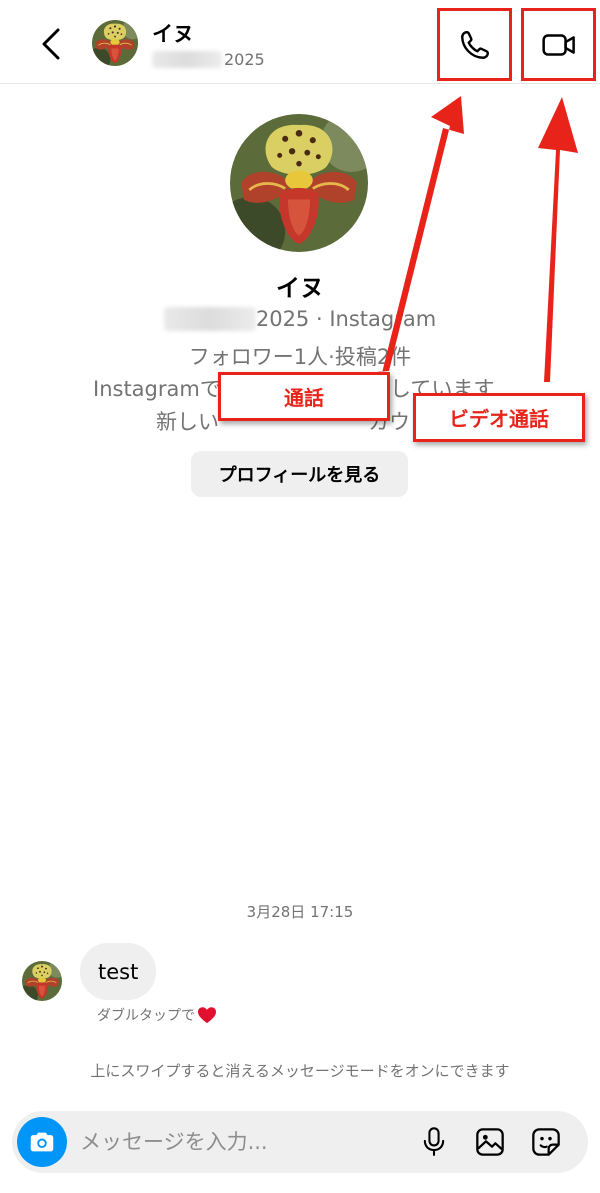 Image resolution: width=600 pixels, height=1193 pixels. What do you see at coordinates (300, 912) in the screenshot?
I see `message-timestamp: 3月28日 17:15` at bounding box center [300, 912].